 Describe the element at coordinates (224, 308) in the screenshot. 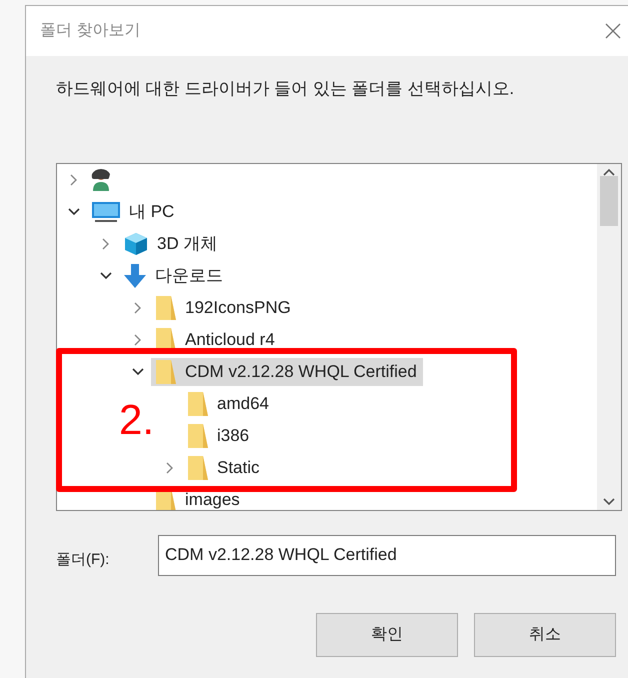

I see `tree-item: 192IconsPNG` at that location.